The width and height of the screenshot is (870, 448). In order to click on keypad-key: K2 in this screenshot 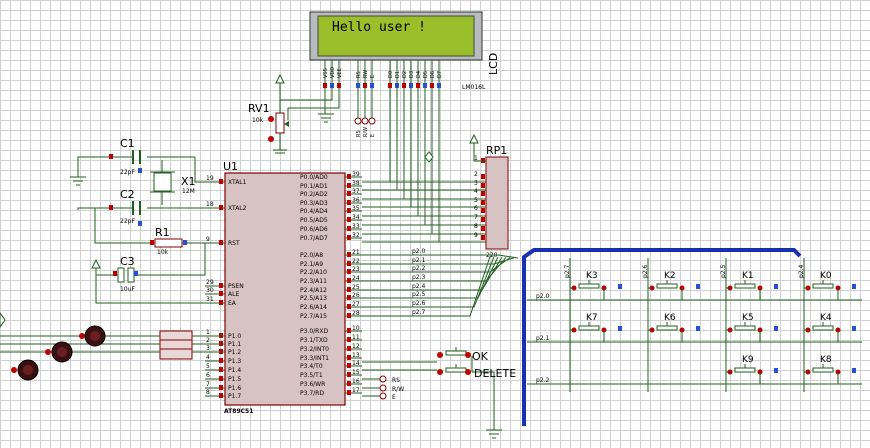, I will do `click(674, 285)`.